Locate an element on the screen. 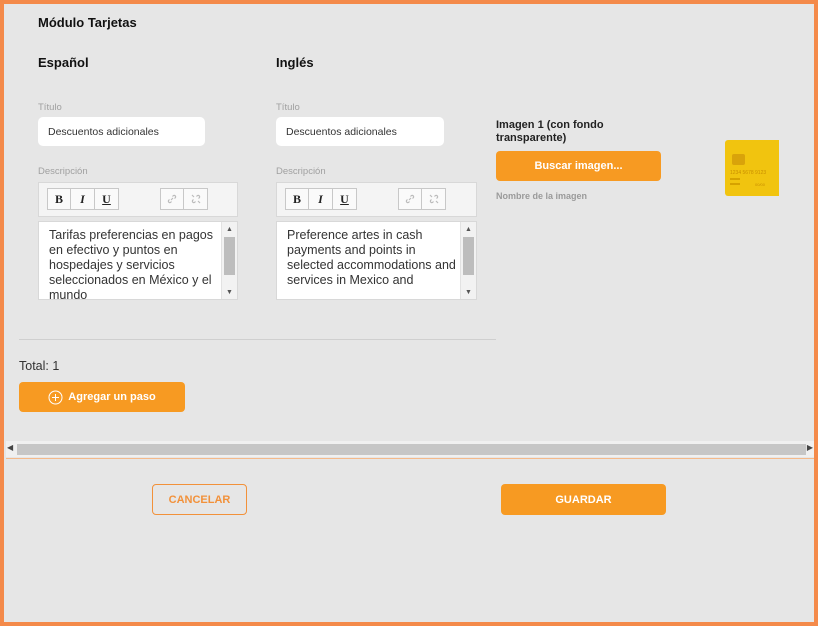 This screenshot has height=626, width=818. save-button: GUARDAR is located at coordinates (583, 499).